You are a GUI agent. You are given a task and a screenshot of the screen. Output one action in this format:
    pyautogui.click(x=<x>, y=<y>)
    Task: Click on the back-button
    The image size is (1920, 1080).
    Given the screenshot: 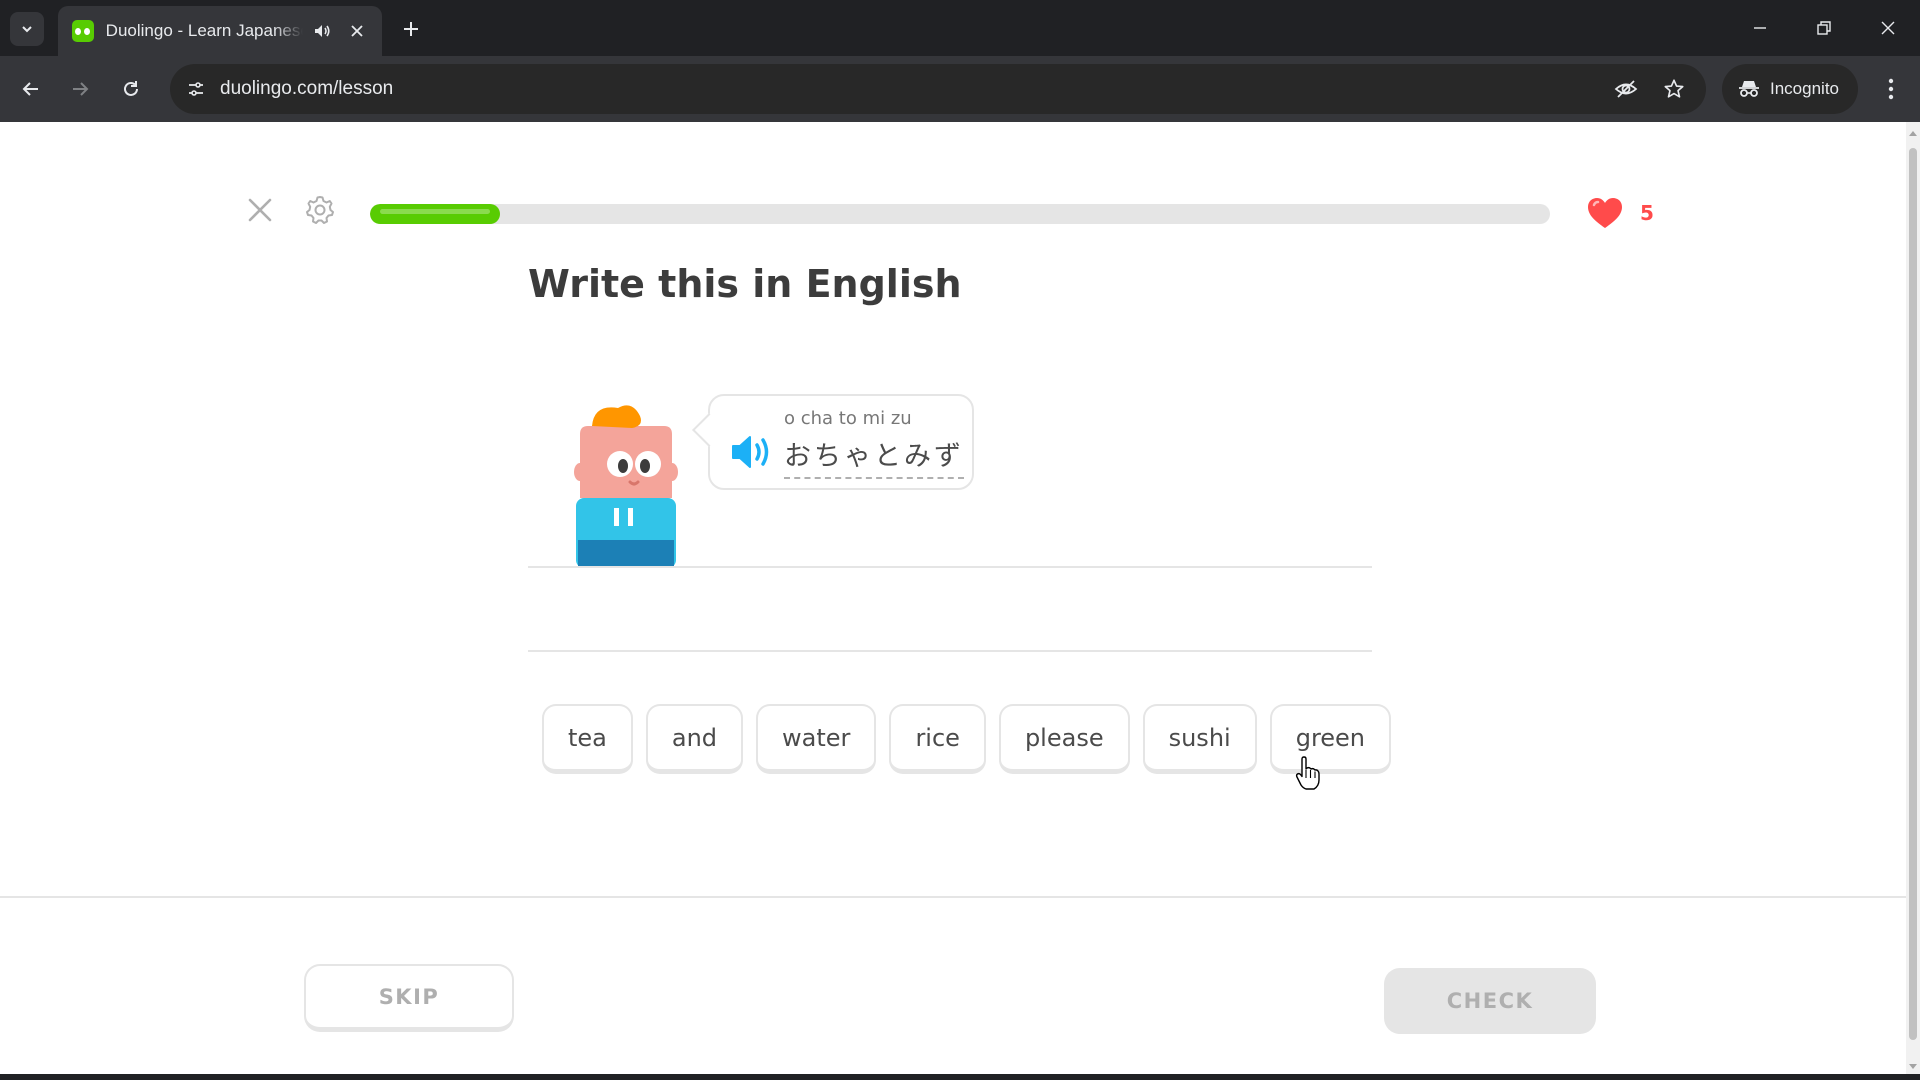 What is the action you would take?
    pyautogui.click(x=31, y=89)
    